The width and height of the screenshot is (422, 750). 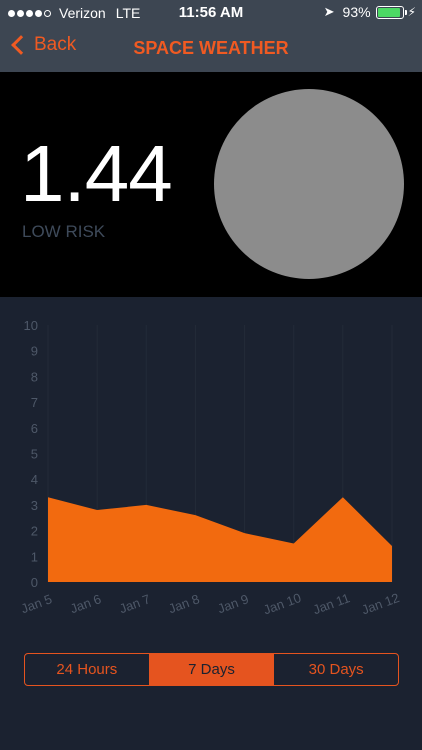 I want to click on time-range-selector: 24 Hours 7 Days 30 Days, so click(x=211, y=669).